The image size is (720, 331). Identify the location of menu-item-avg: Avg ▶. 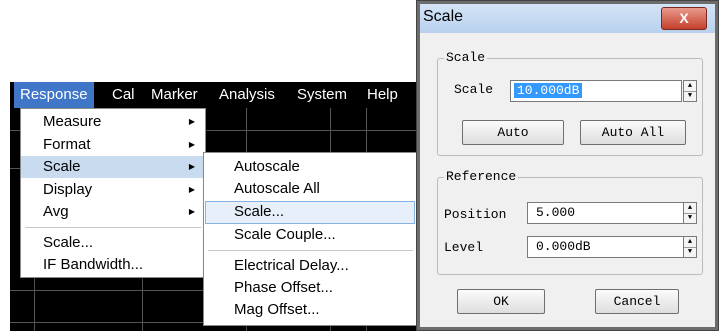
(113, 212).